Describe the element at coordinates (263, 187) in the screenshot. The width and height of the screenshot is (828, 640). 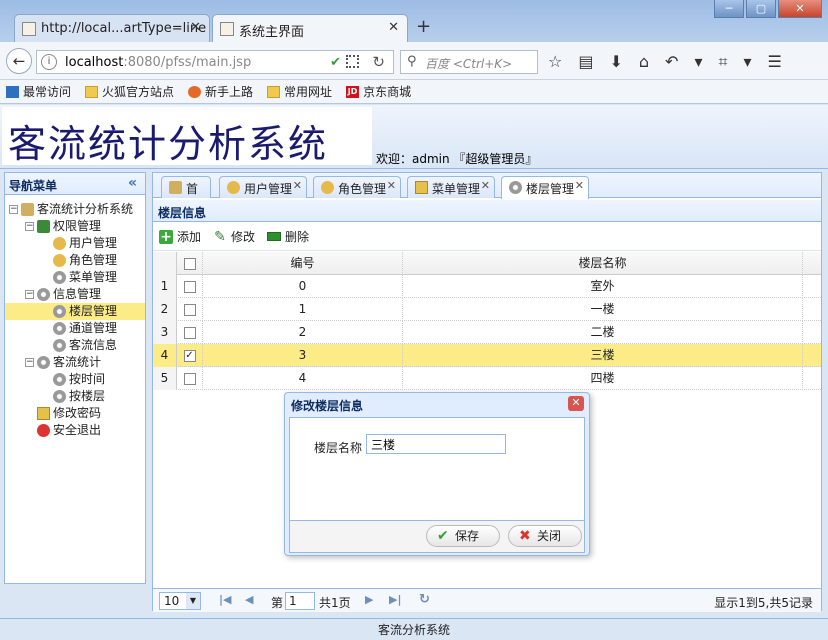
I see `tab-user-mgmt: 用户管理 ✕` at that location.